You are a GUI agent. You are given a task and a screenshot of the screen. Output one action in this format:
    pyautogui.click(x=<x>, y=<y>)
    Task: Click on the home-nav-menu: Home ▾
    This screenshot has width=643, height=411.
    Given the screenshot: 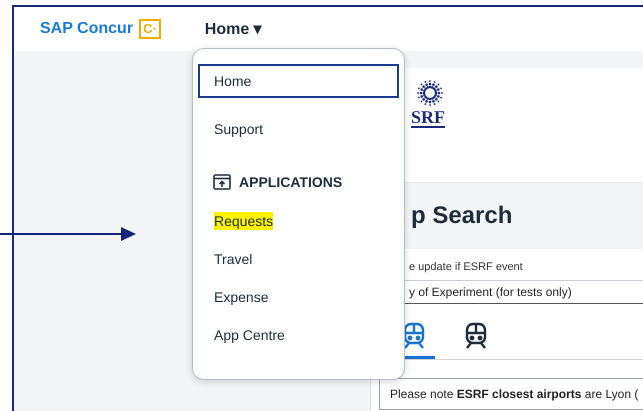 What is the action you would take?
    pyautogui.click(x=233, y=29)
    